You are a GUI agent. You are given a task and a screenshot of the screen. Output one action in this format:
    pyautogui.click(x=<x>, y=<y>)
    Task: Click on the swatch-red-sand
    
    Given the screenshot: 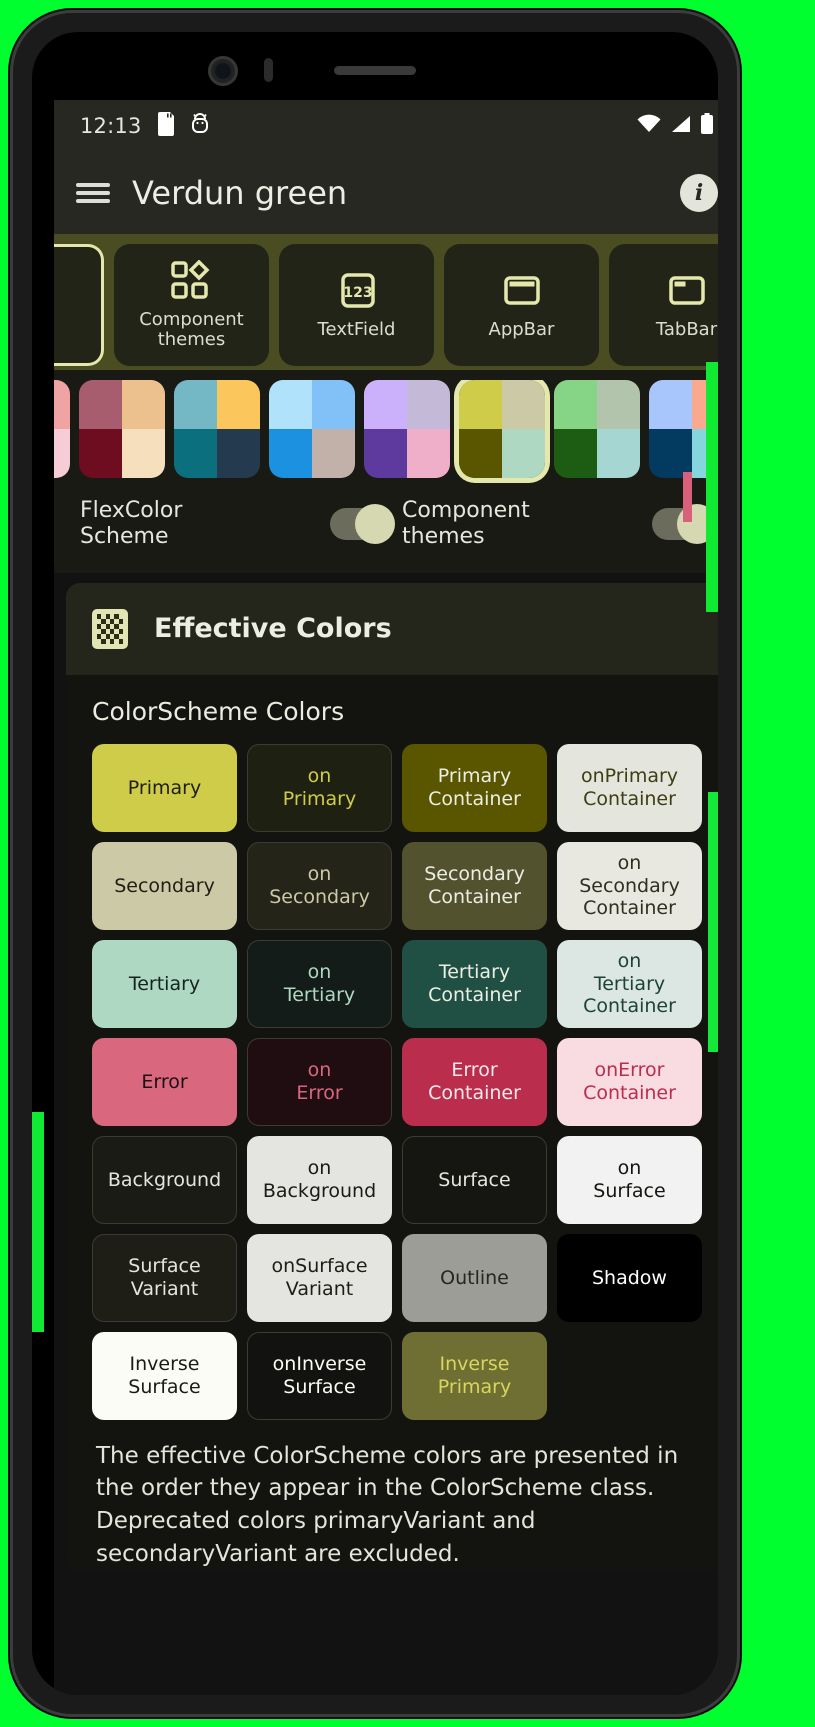 What is the action you would take?
    pyautogui.click(x=122, y=429)
    